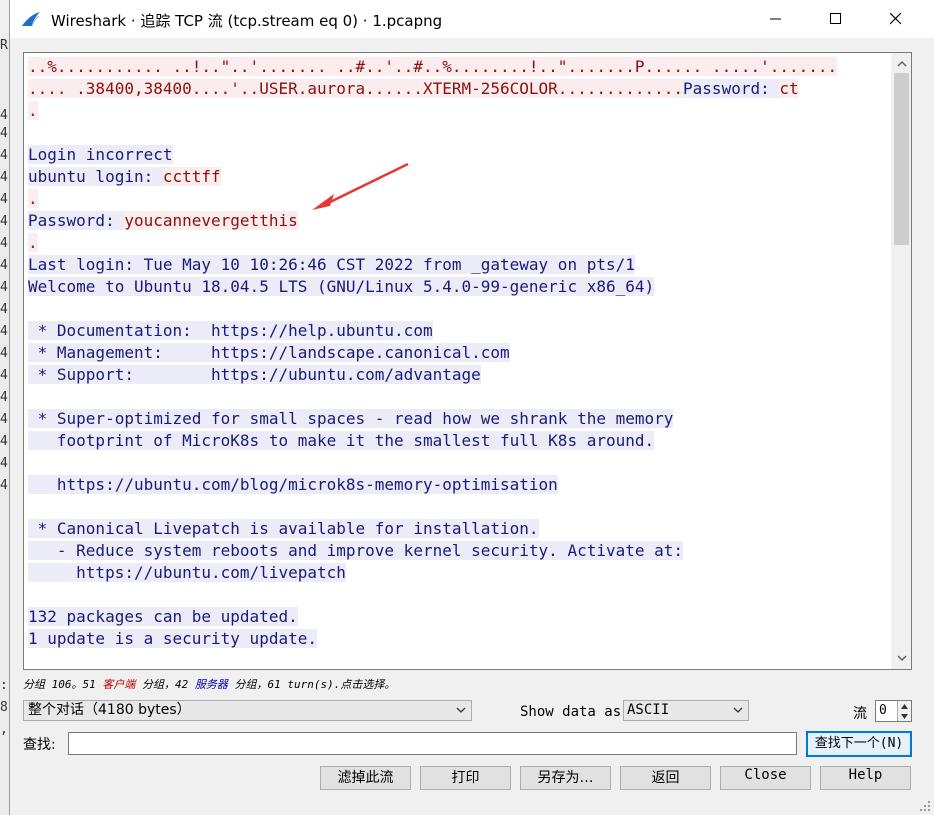 This screenshot has height=815, width=934. Describe the element at coordinates (765, 778) in the screenshot. I see `close-dialog-button: Close` at that location.